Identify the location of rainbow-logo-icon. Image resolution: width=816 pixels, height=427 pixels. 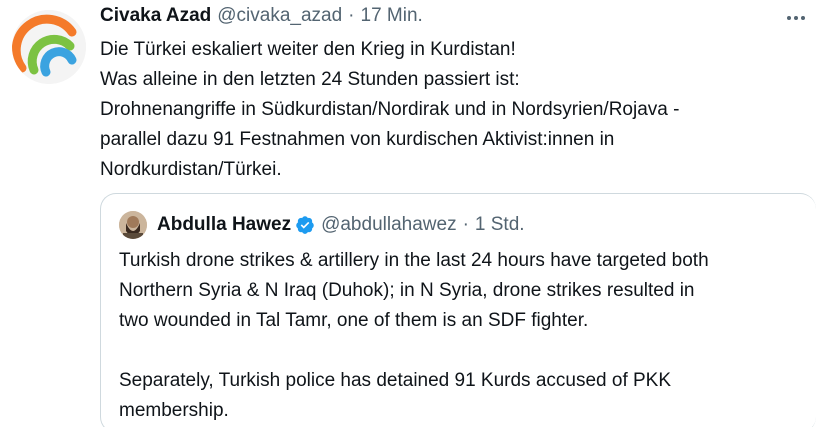
(49, 47).